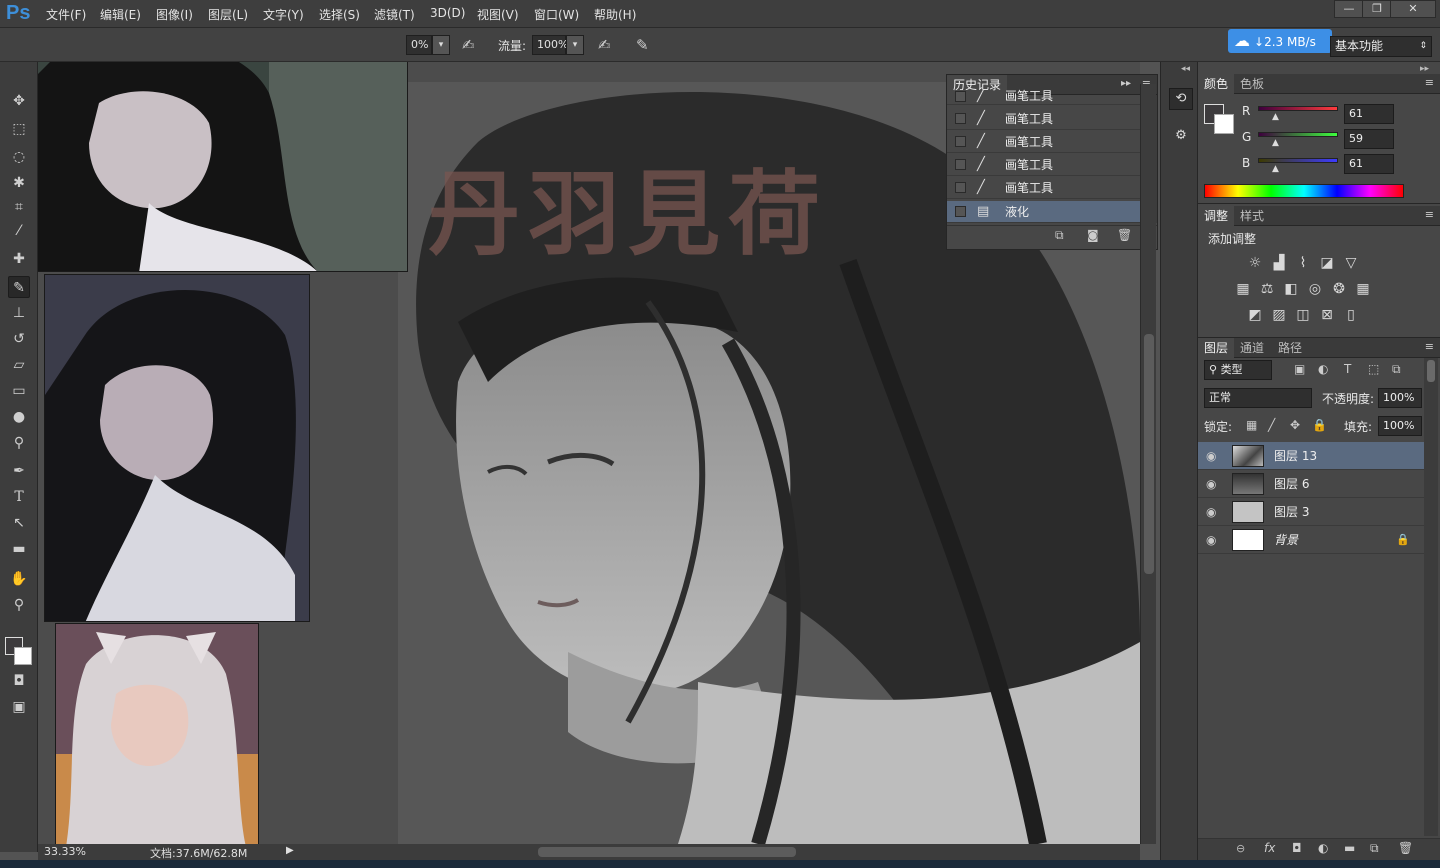 This screenshot has width=1440, height=868. What do you see at coordinates (1351, 263) in the screenshot?
I see `vibrance-icon: ▽` at bounding box center [1351, 263].